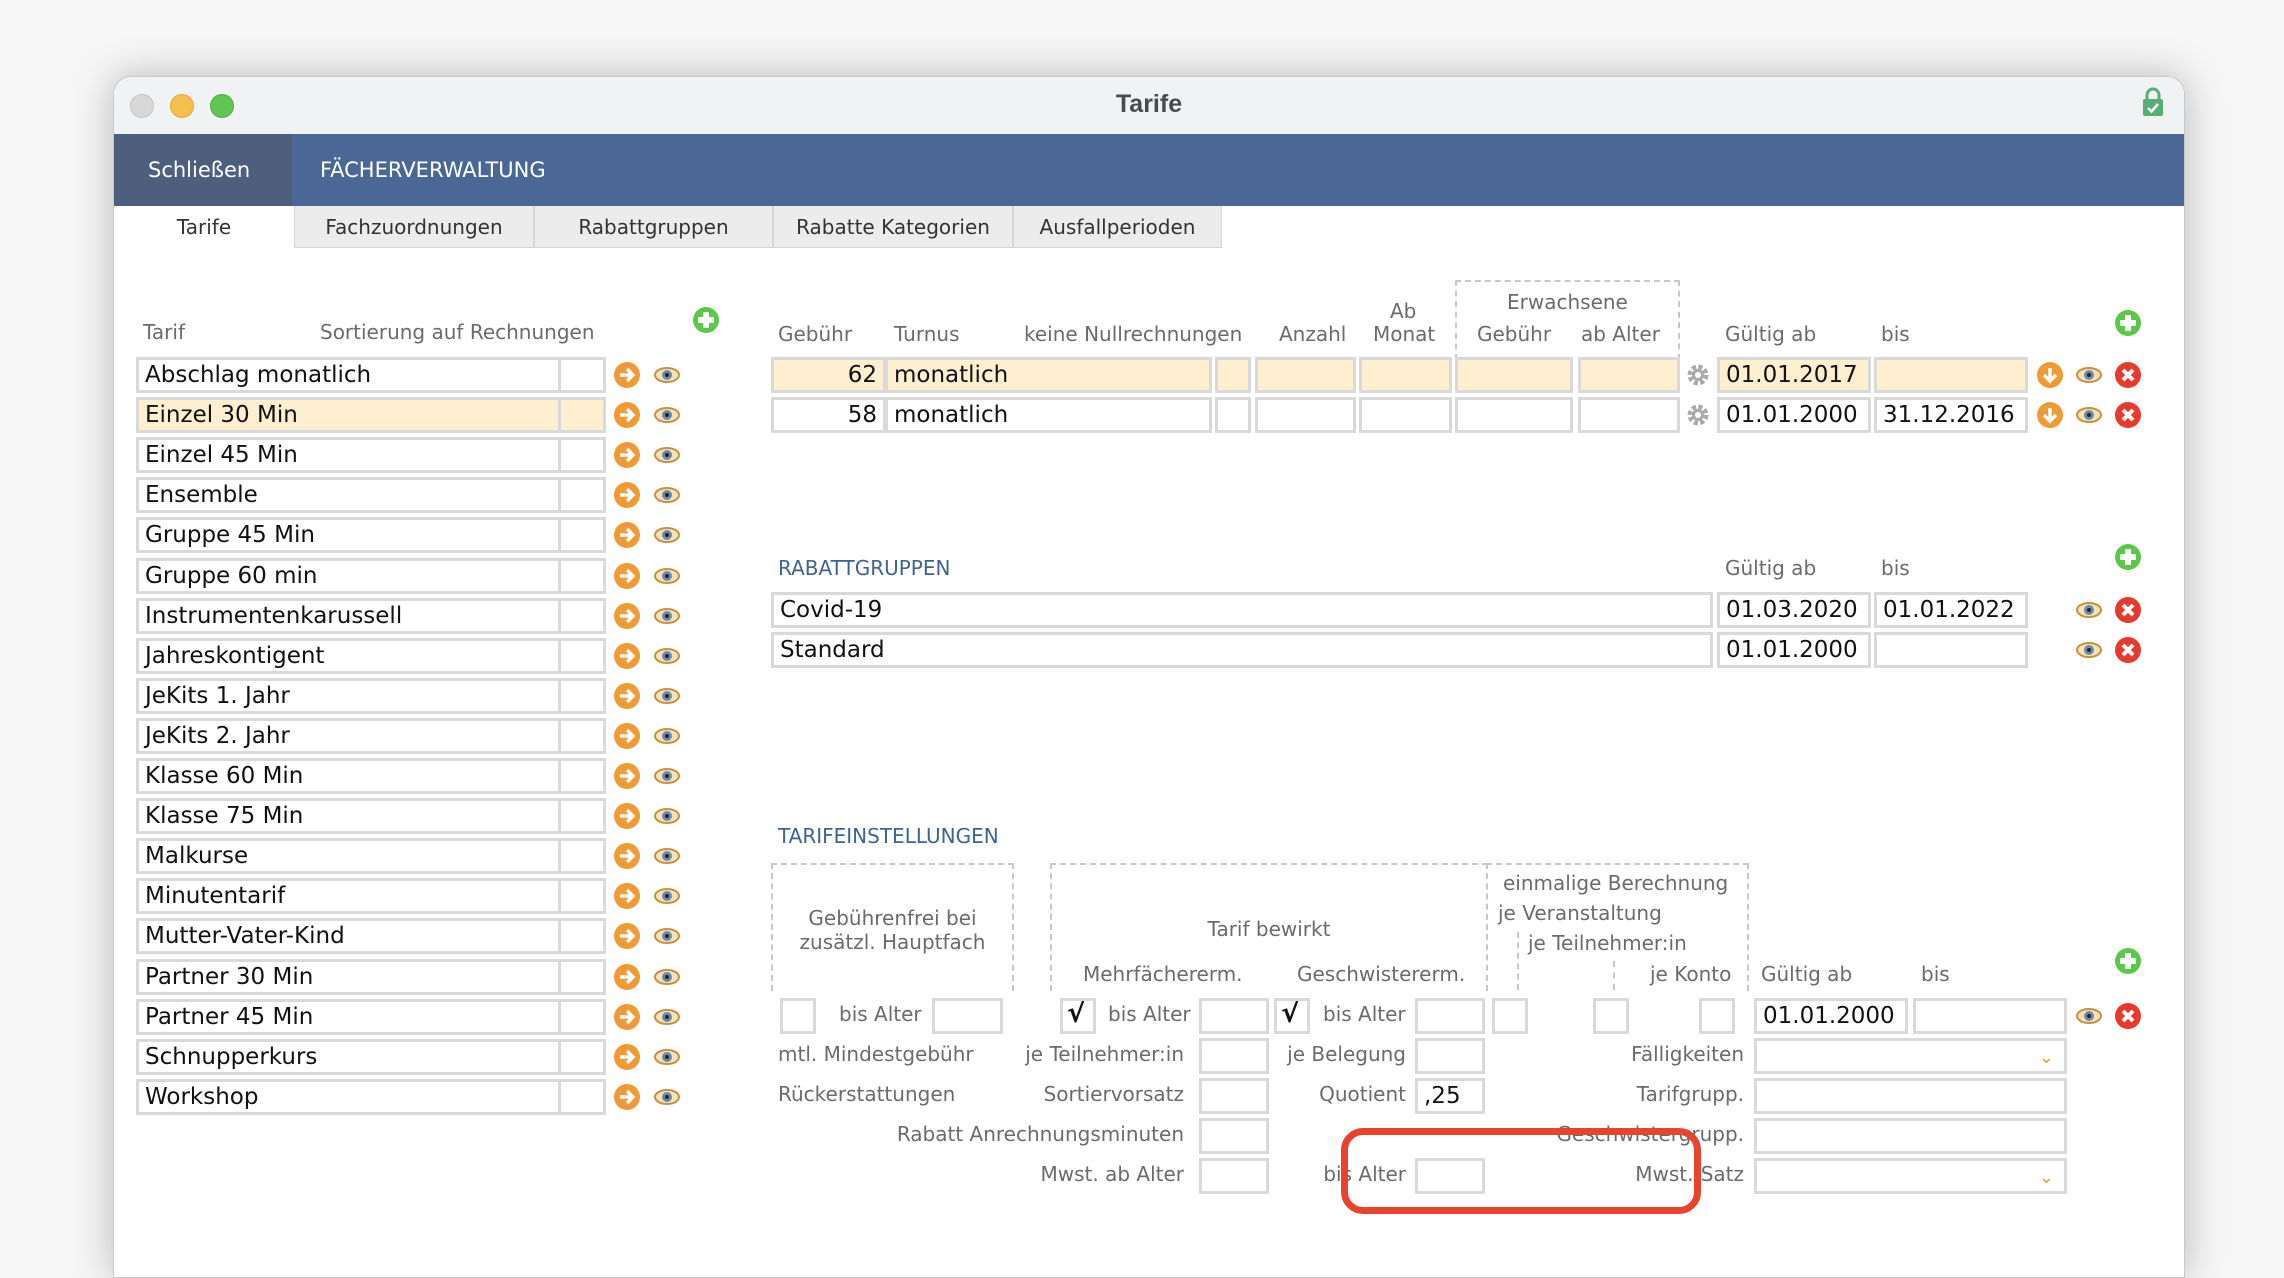 This screenshot has height=1278, width=2284. Describe the element at coordinates (349, 856) in the screenshot. I see `tarif-name-field: Malkurse` at that location.